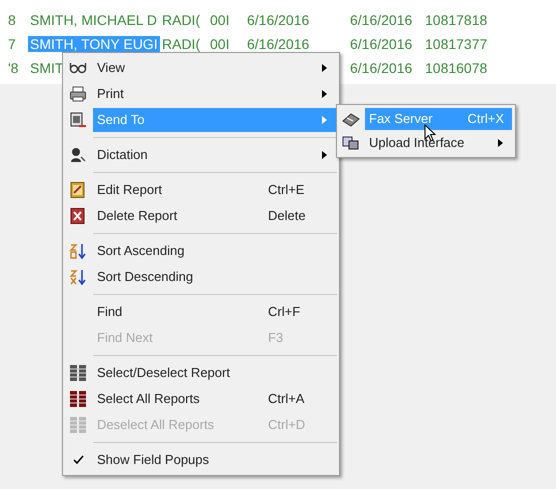  Describe the element at coordinates (456, 68) in the screenshot. I see `table-cell-text: 10816078` at that location.